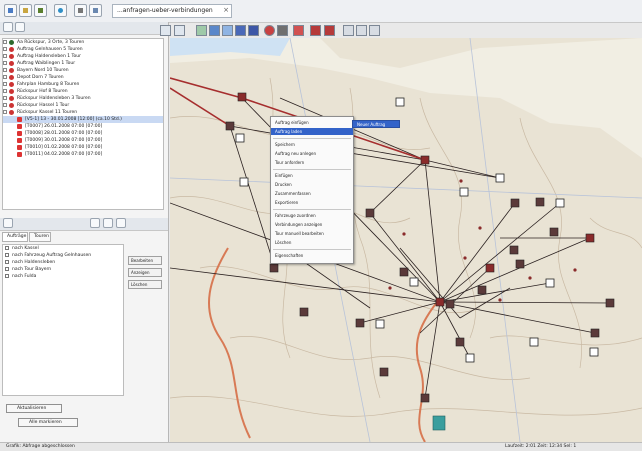 The height and width of the screenshot is (451, 642). What do you see at coordinates (48, 422) in the screenshot?
I see `select-all-button: Alle markieren` at bounding box center [48, 422].